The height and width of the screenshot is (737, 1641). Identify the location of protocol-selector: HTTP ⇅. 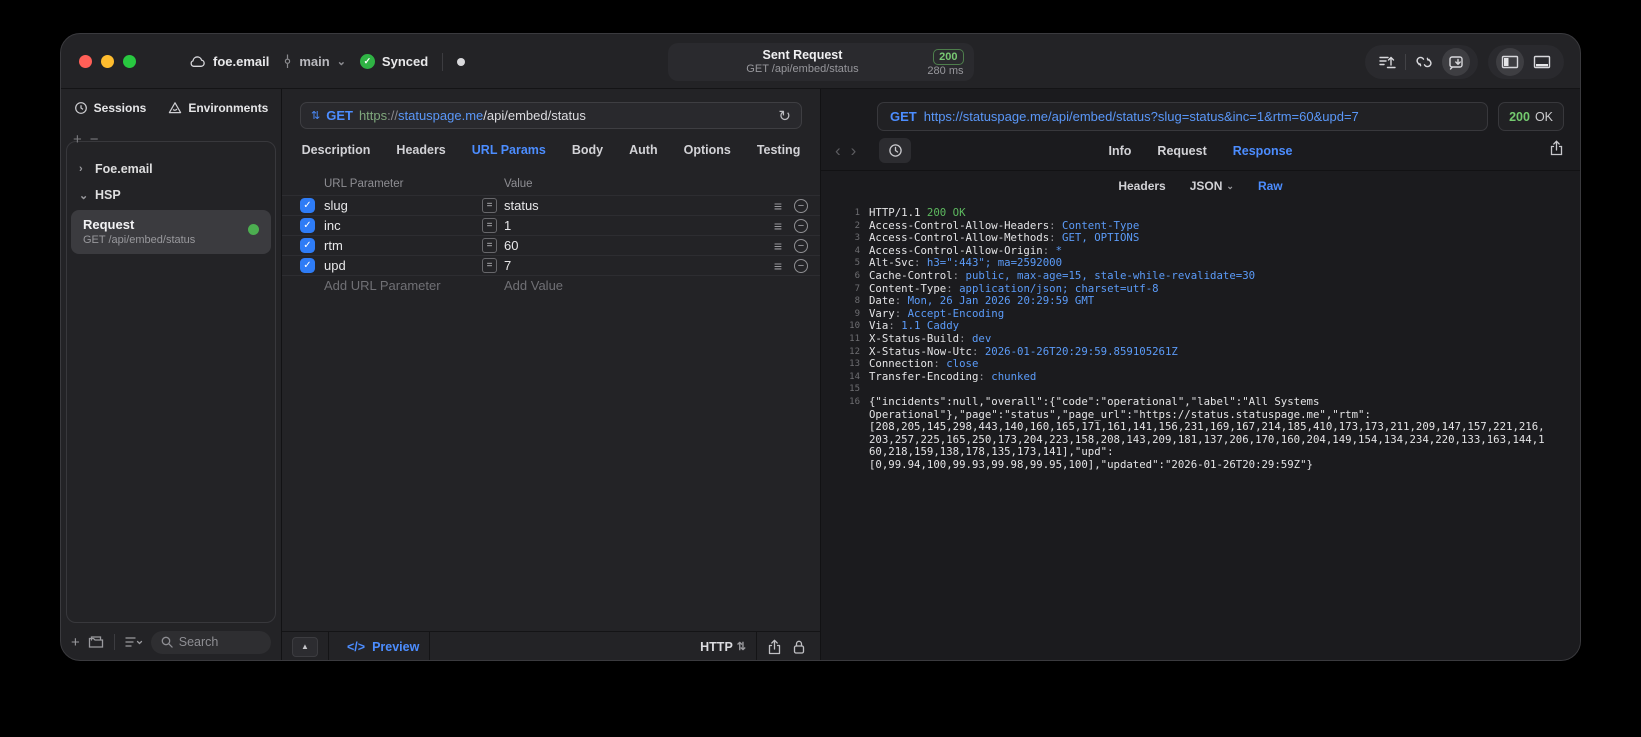
(723, 647).